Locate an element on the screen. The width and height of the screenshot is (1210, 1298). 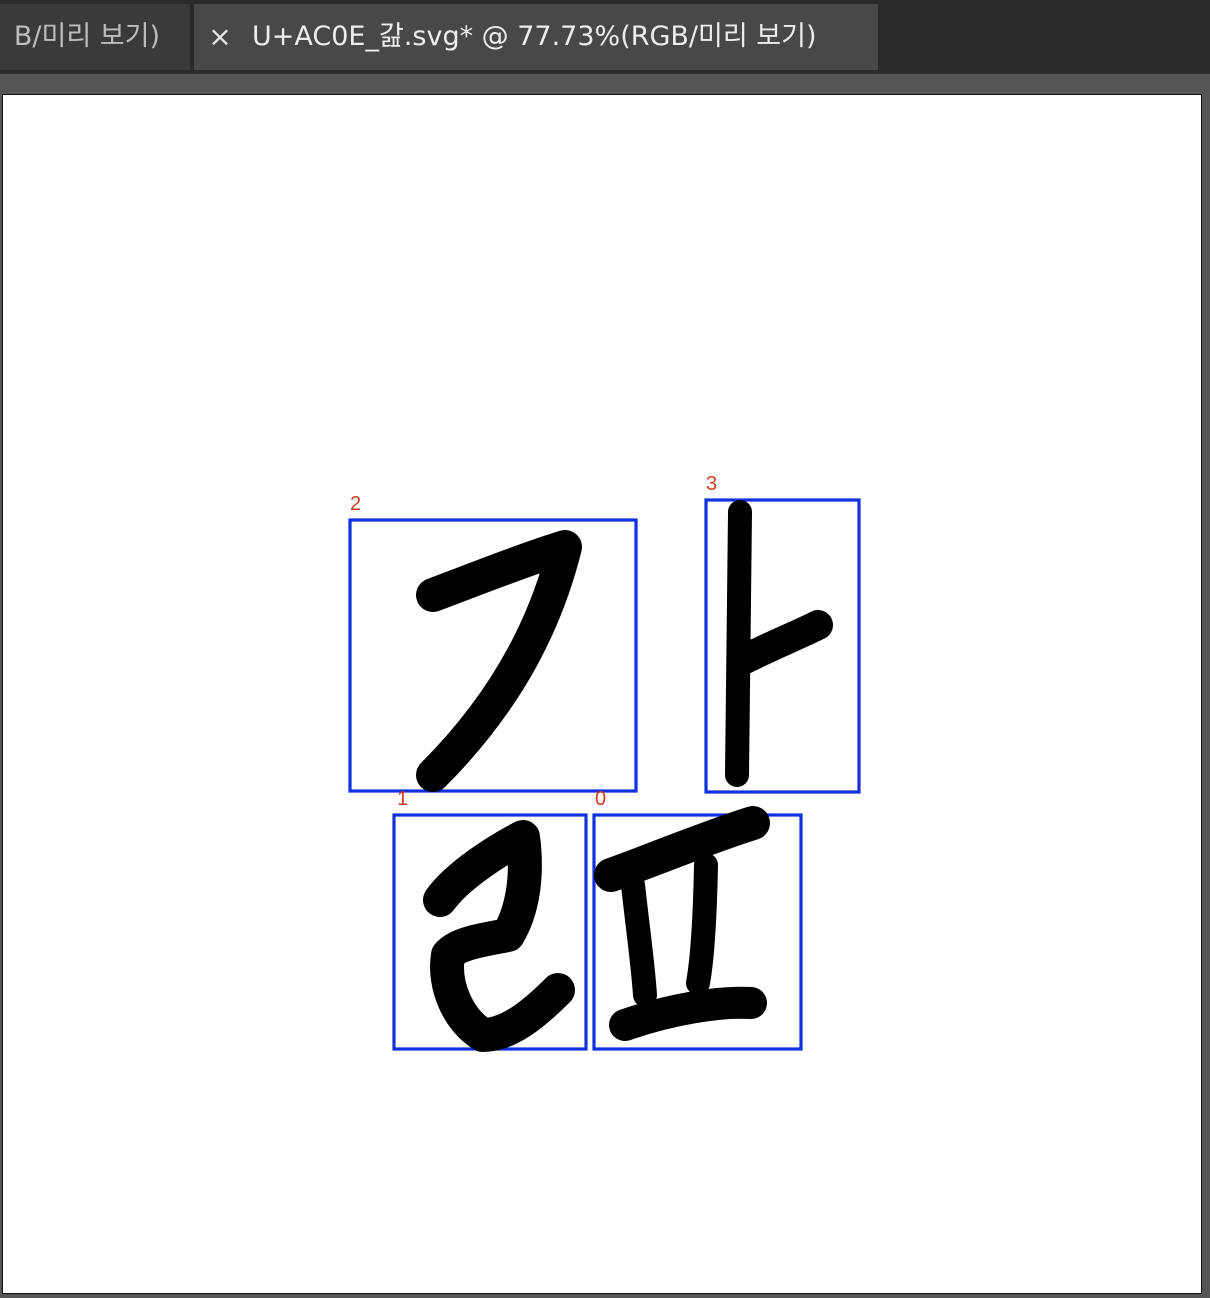
close-icon: × is located at coordinates (220, 37).